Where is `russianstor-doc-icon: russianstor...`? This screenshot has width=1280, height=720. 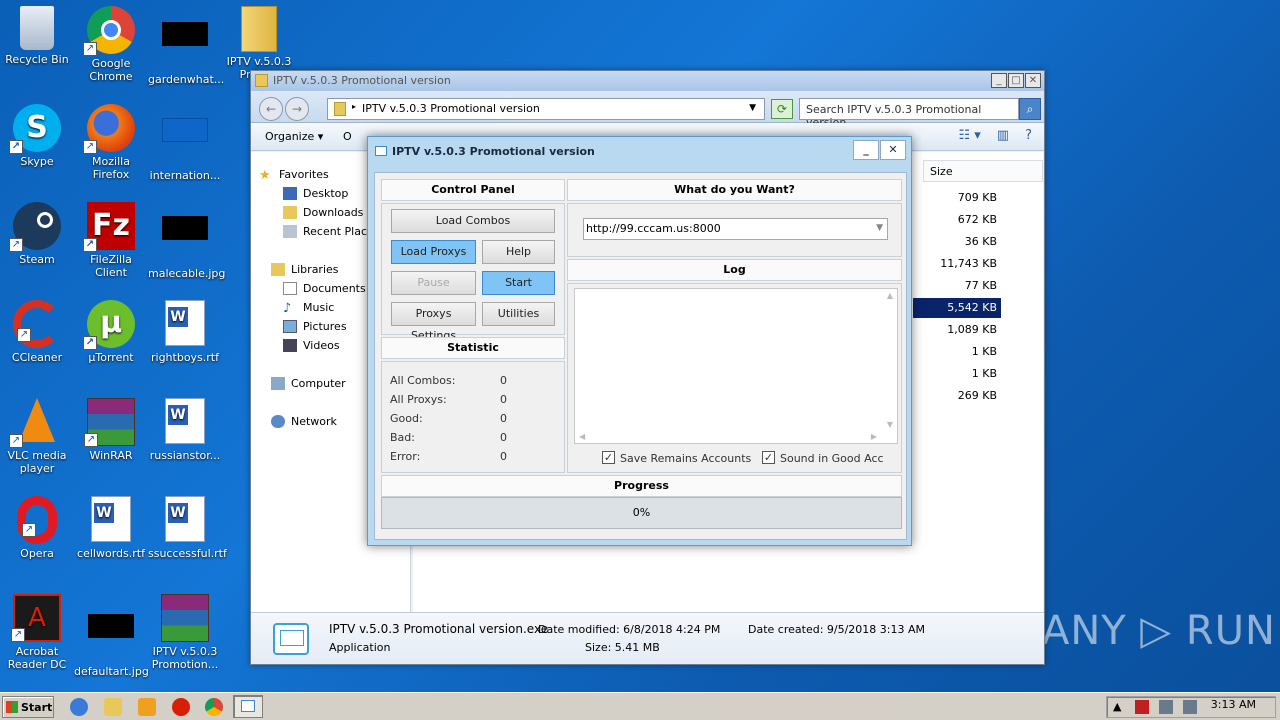
russianstor-doc-icon: russianstor... is located at coordinates (185, 430).